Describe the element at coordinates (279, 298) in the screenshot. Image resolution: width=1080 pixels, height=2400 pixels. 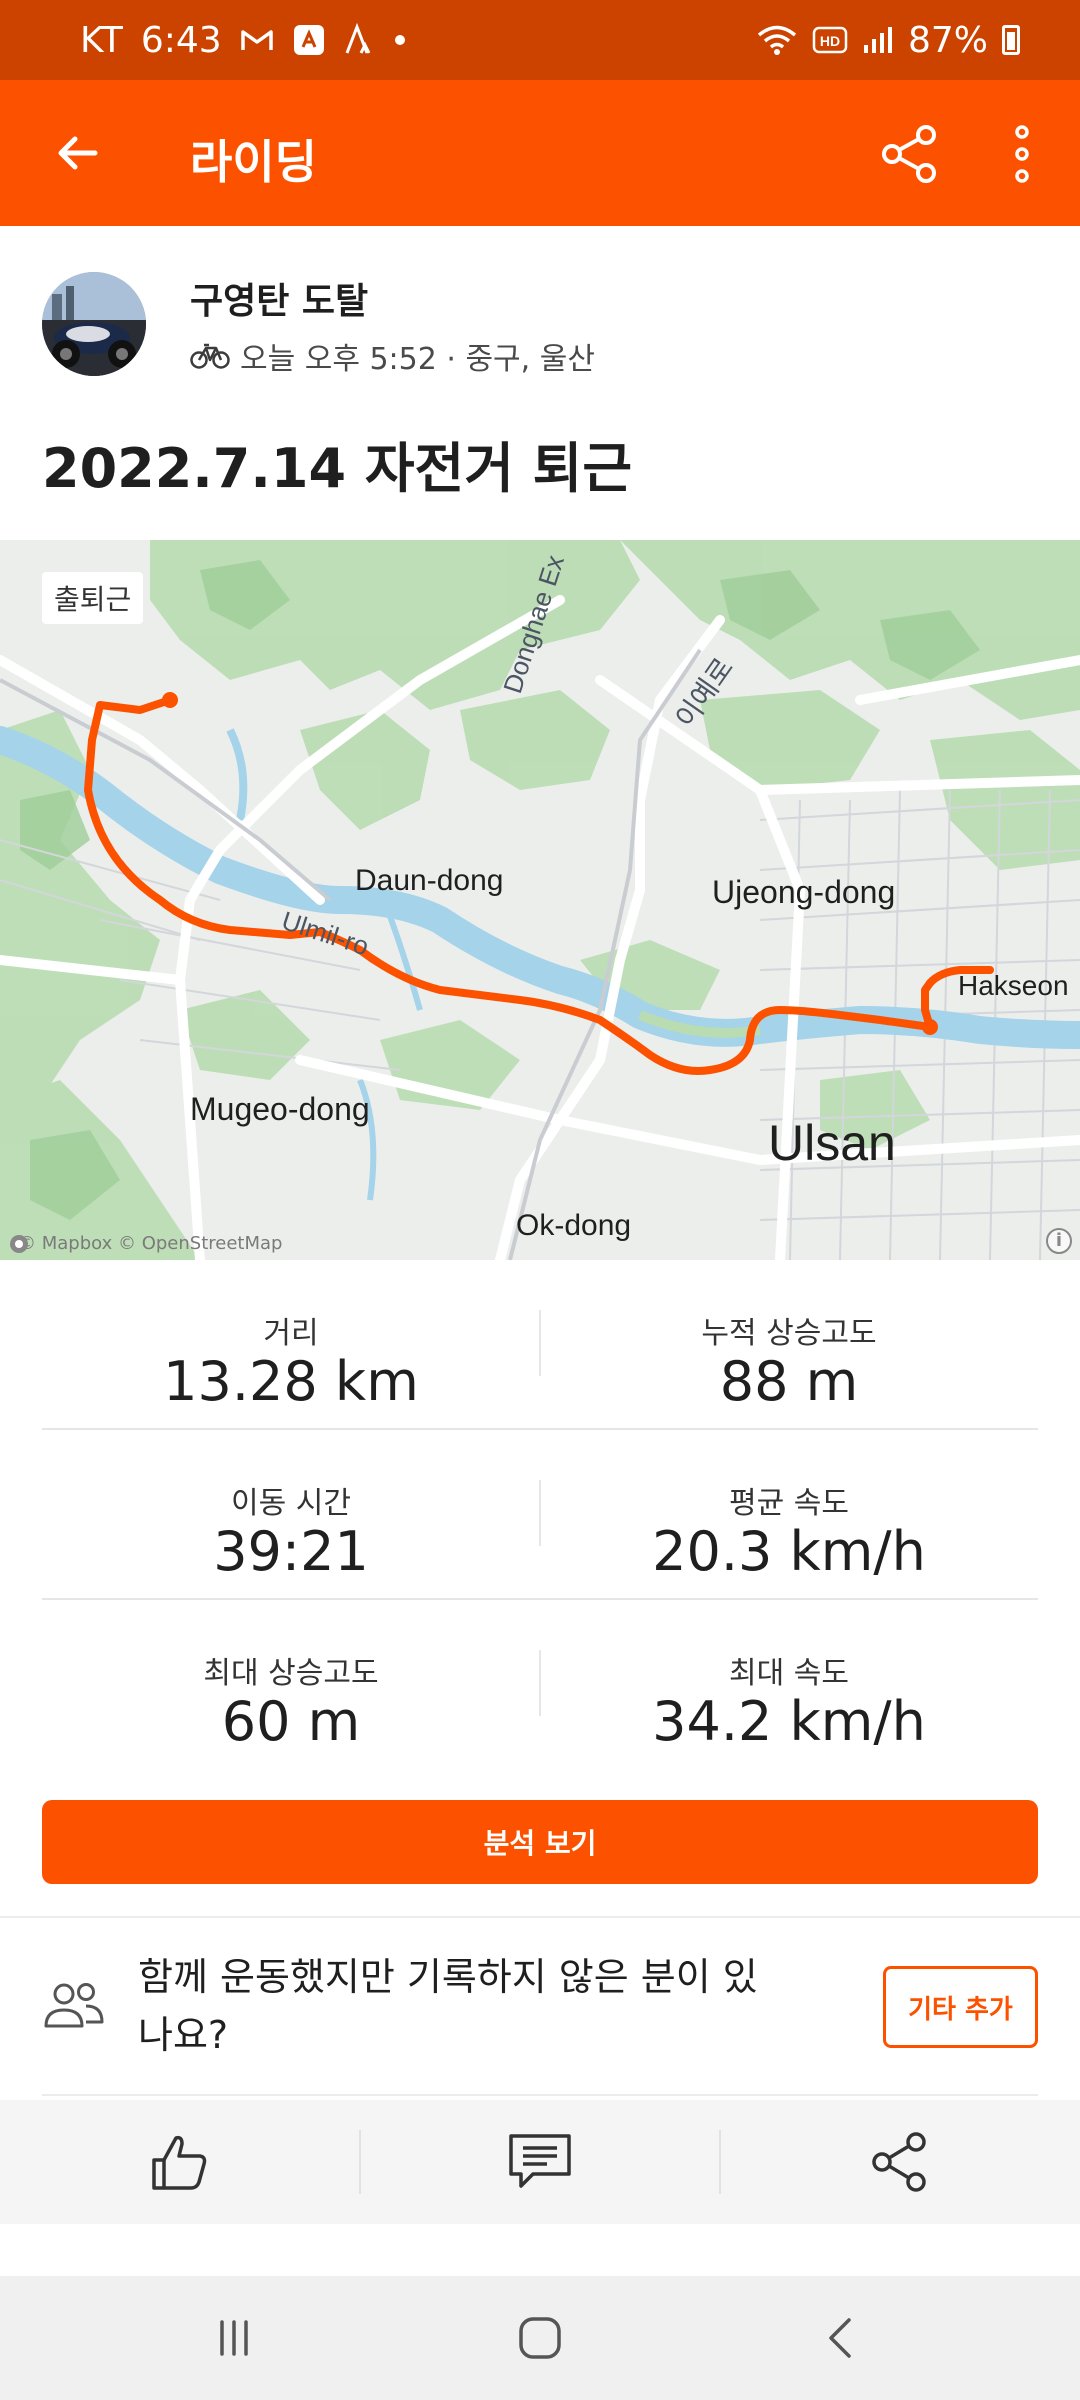
I see `athlete-name: 구영탄 도탈` at that location.